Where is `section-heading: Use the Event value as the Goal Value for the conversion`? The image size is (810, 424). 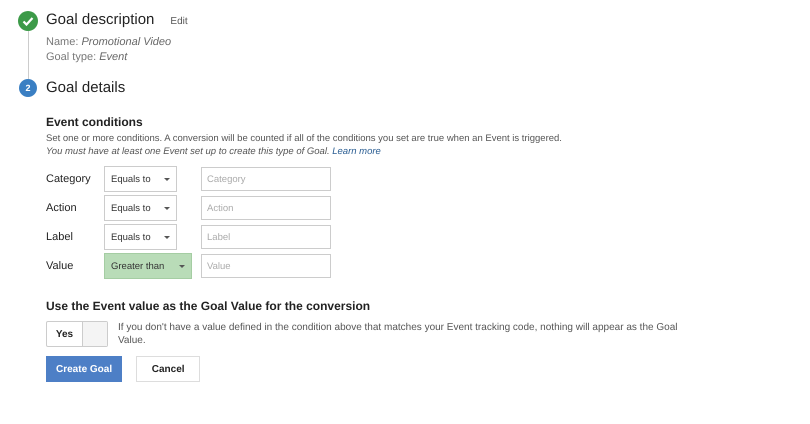 section-heading: Use the Event value as the Goal Value for the conversion is located at coordinates (209, 306).